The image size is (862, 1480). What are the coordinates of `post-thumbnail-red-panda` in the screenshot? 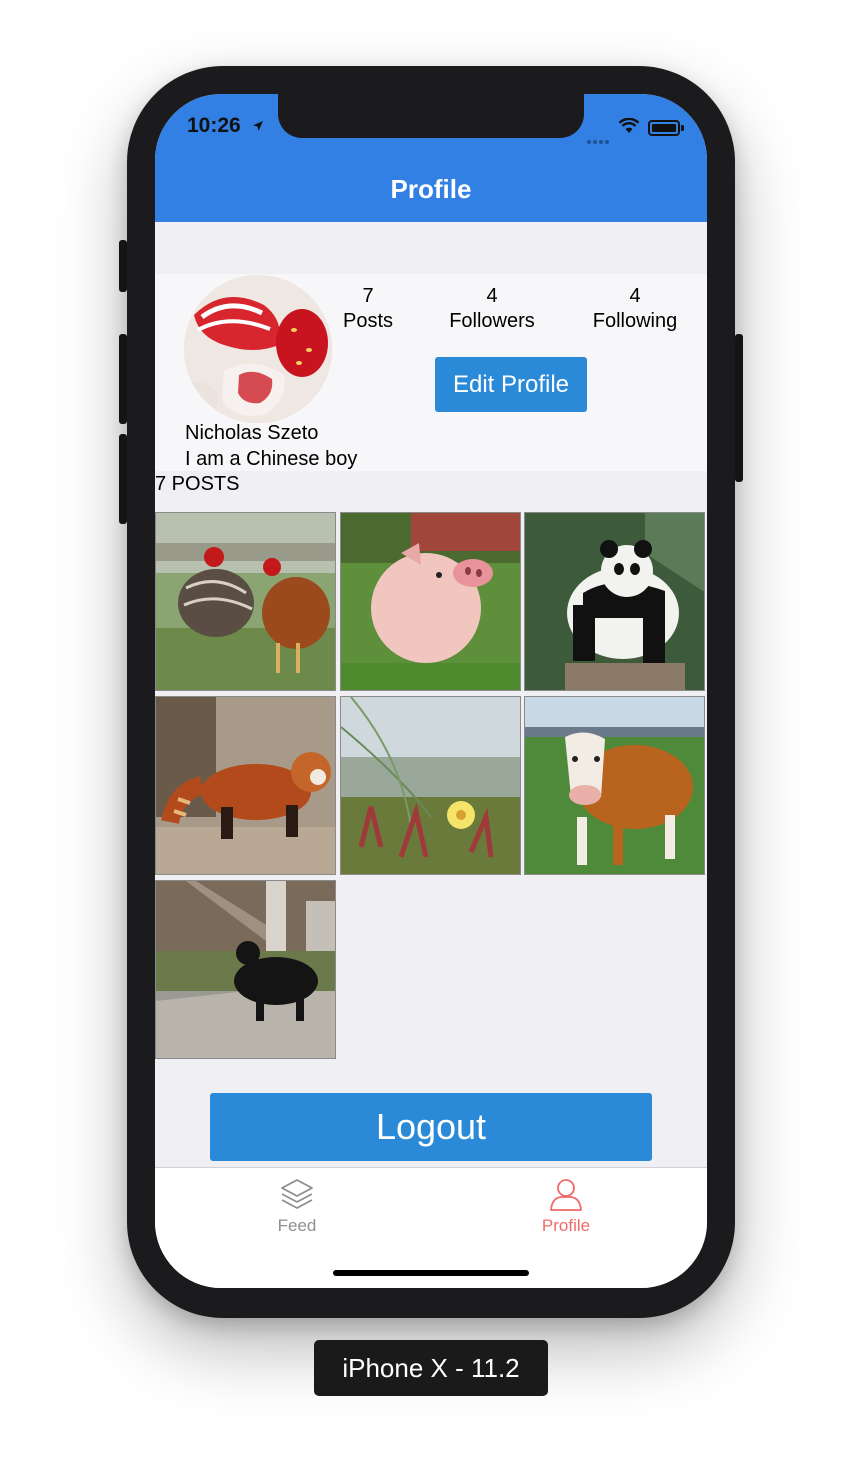 It's located at (245, 785).